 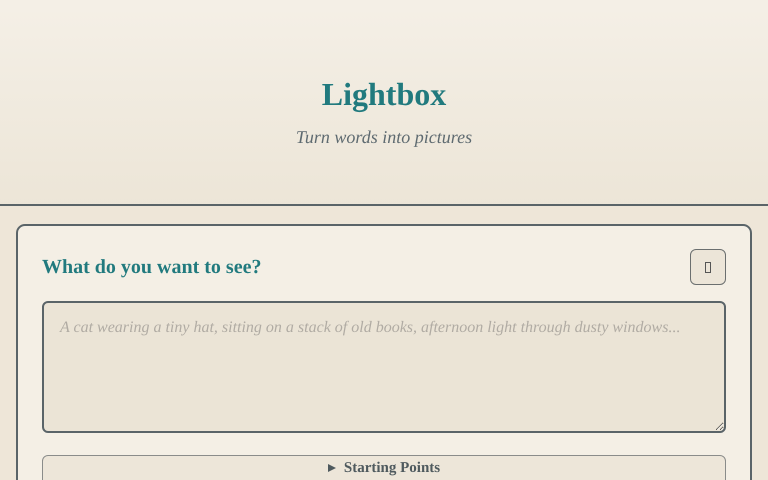 I want to click on app-subtitle: Turn words into pictures, so click(x=384, y=137).